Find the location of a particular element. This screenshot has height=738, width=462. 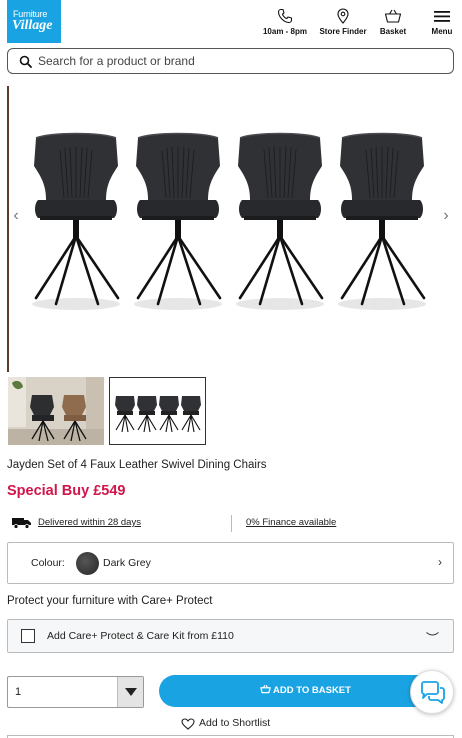

delivery-link: Delivered within 28 days is located at coordinates (89, 522).